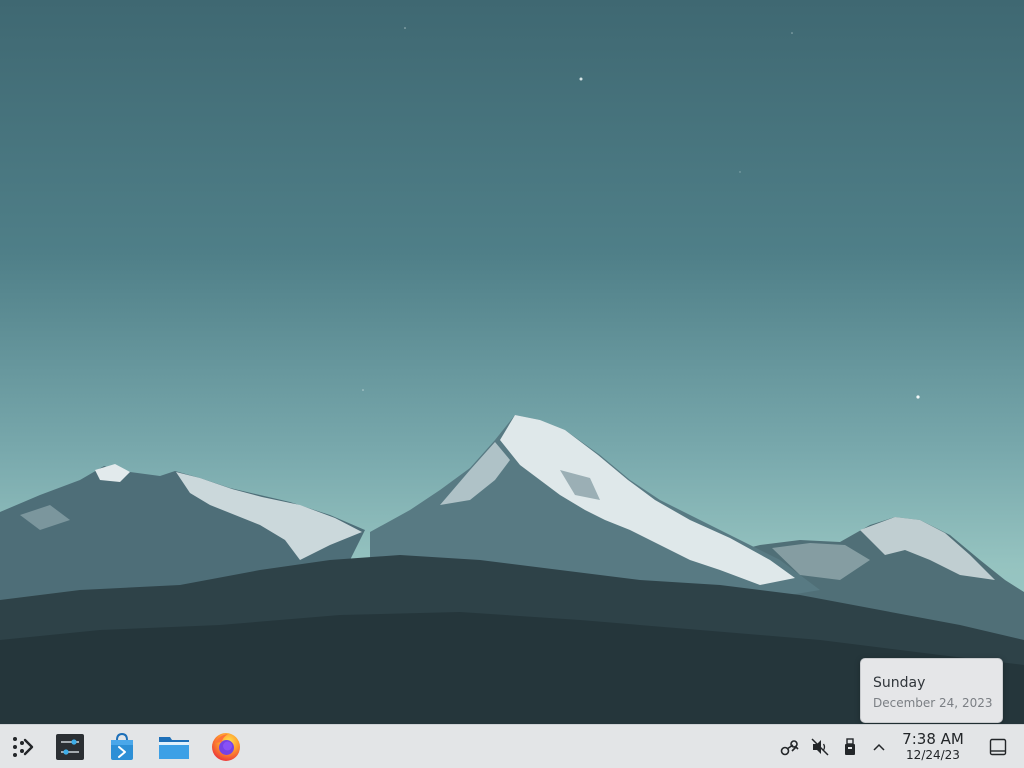  I want to click on taskbar-discover, so click(122, 746).